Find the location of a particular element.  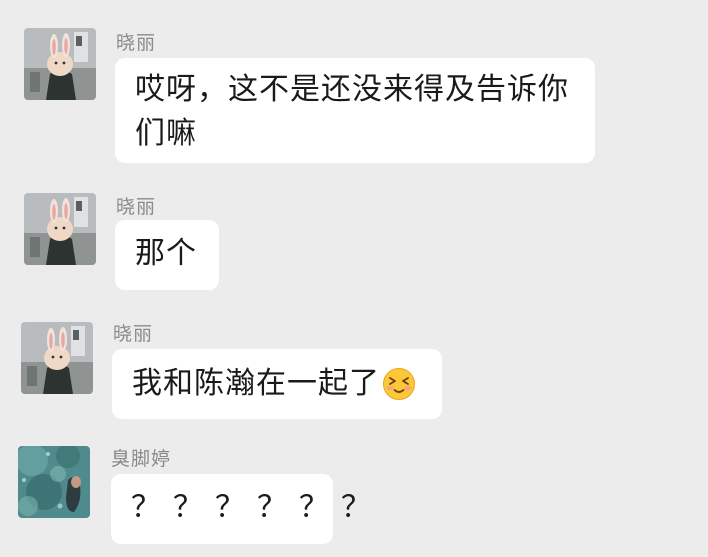

underwater-photo-avatar-icon is located at coordinates (54, 482).